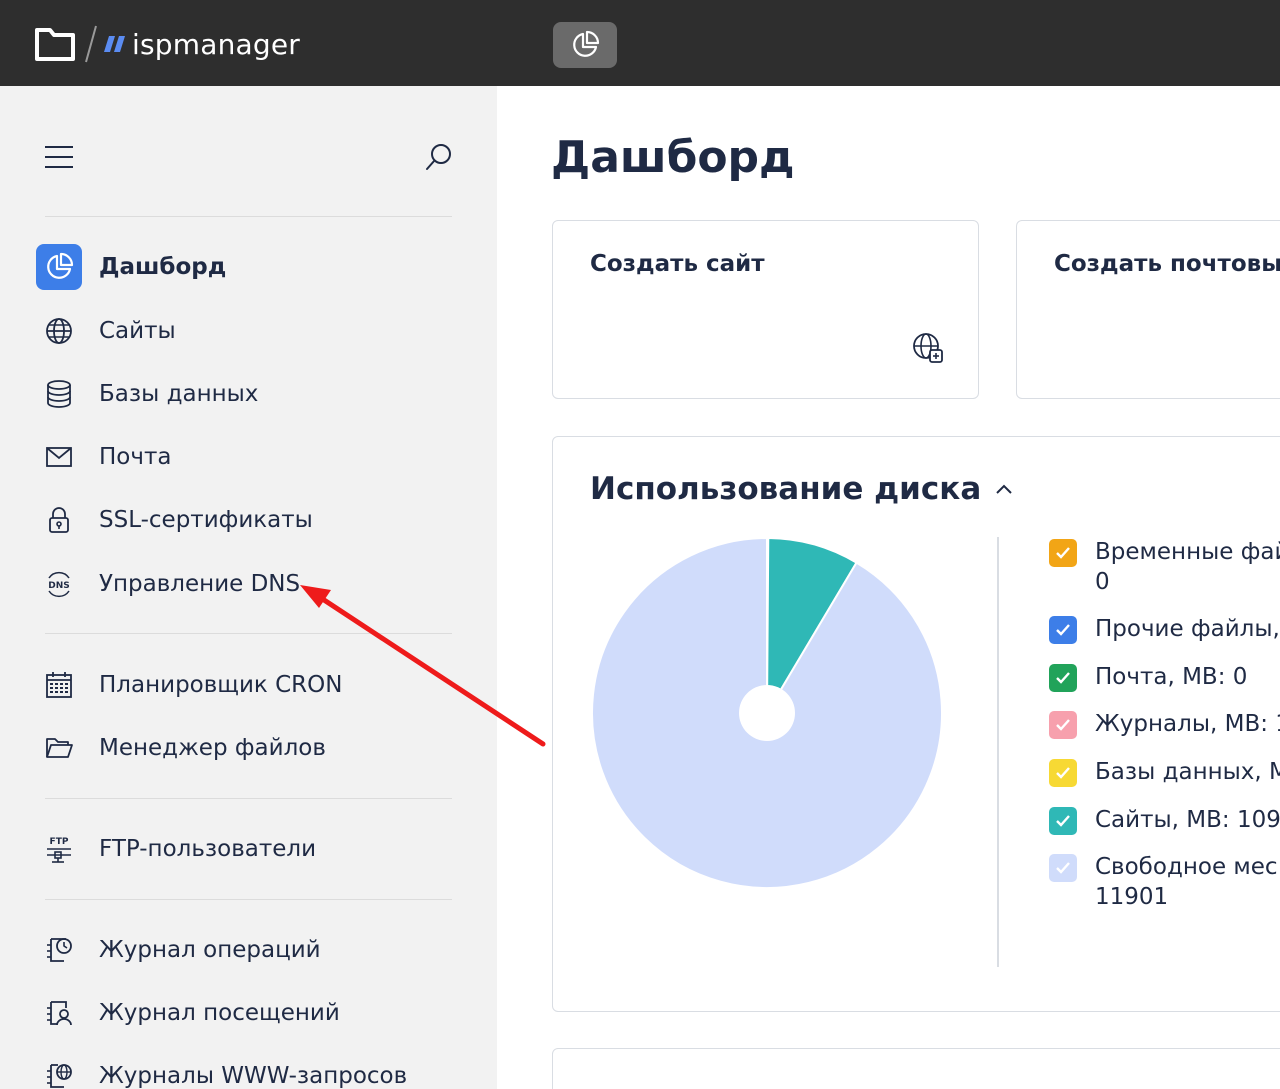 The image size is (1280, 1089). I want to click on folder-open-icon, so click(59, 748).